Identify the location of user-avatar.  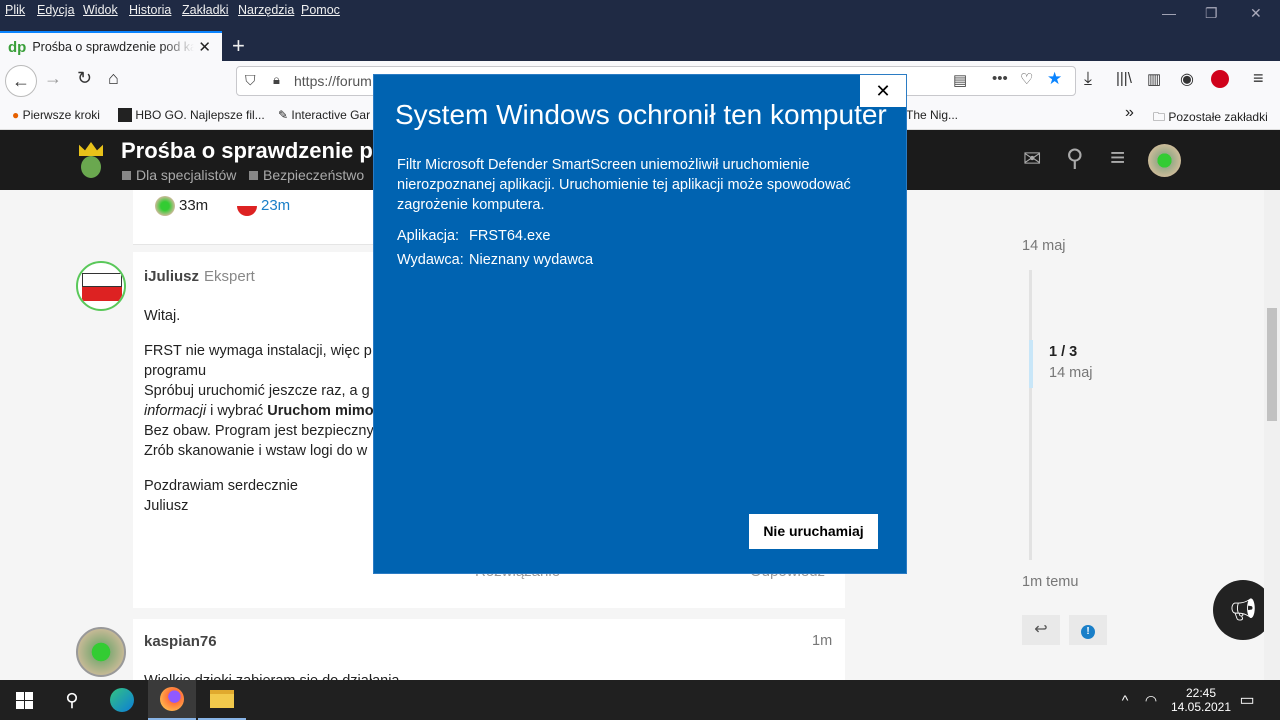
(1164, 160).